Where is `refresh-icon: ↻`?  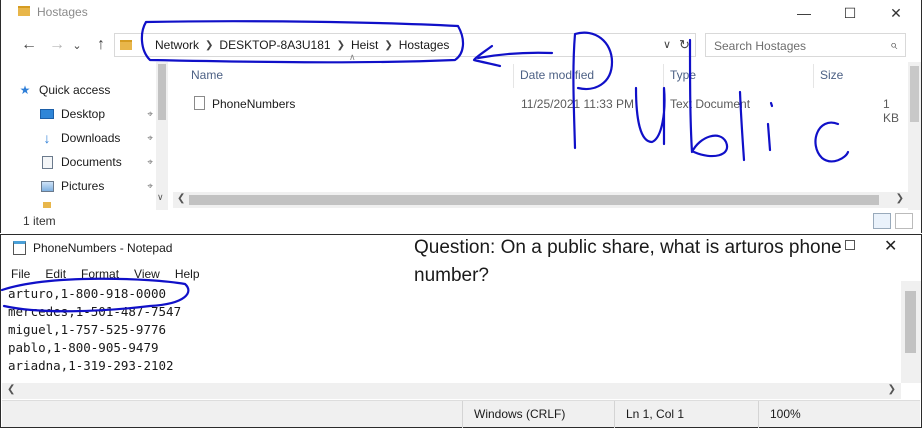 refresh-icon: ↻ is located at coordinates (684, 45).